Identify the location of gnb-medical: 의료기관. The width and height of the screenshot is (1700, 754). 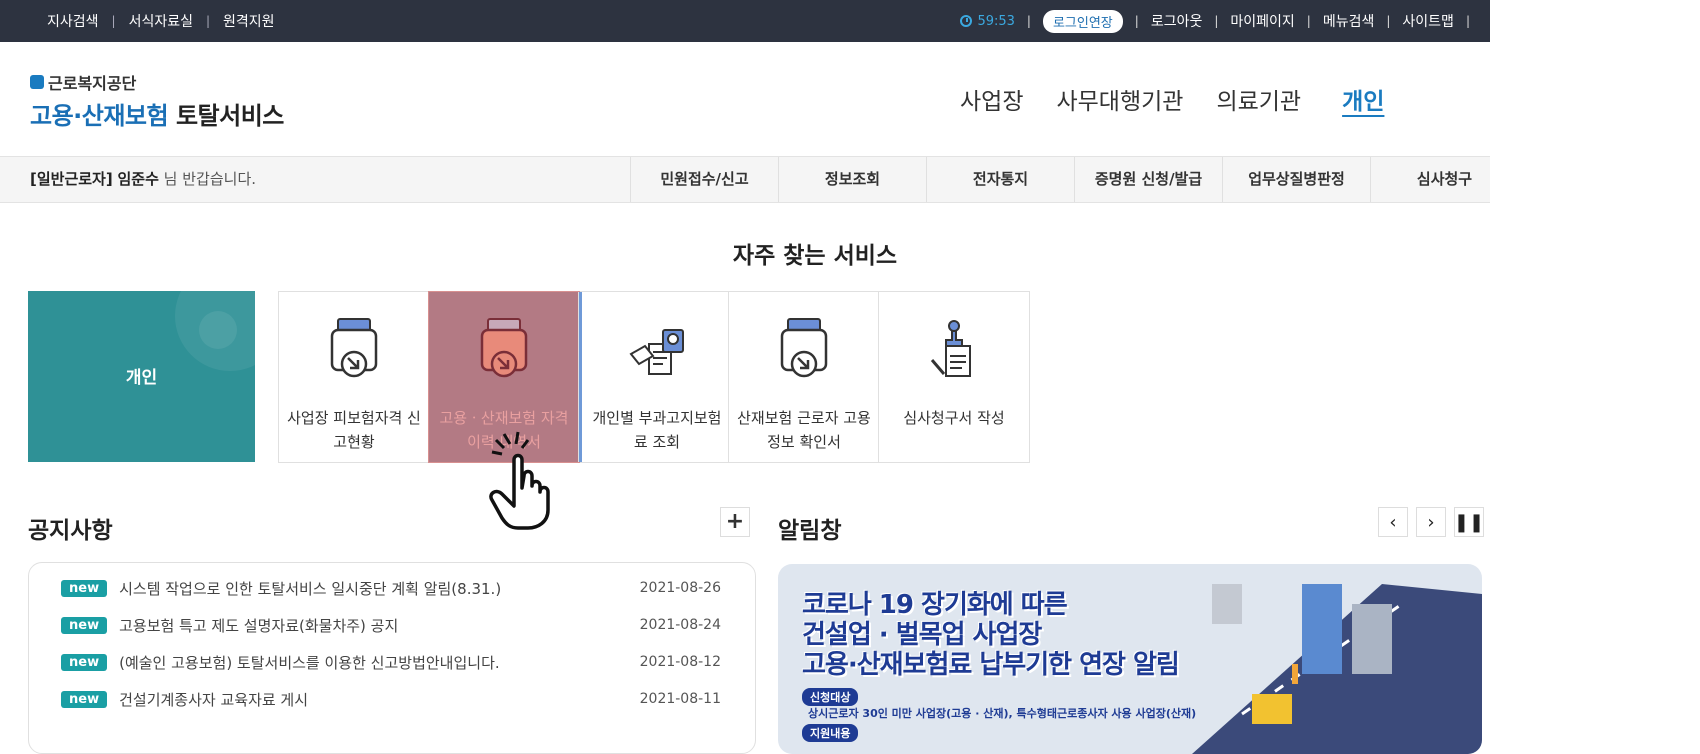
(1258, 99).